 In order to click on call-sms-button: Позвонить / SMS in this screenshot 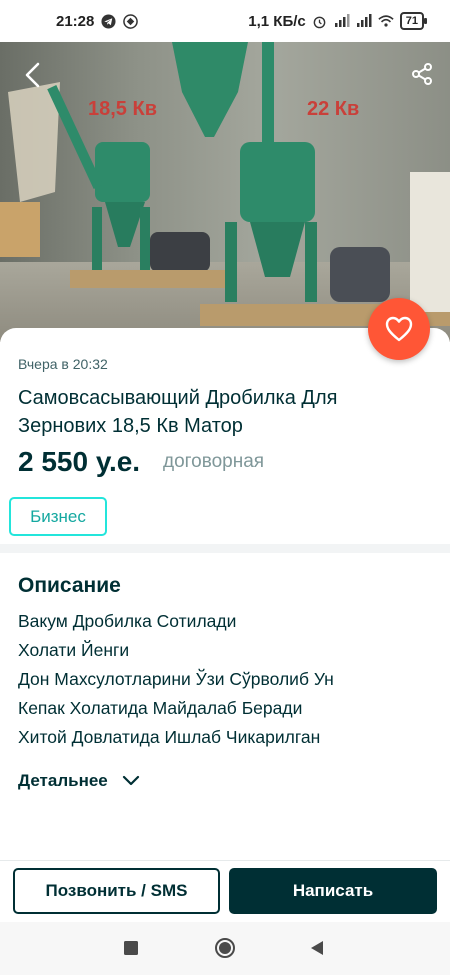, I will do `click(116, 891)`.